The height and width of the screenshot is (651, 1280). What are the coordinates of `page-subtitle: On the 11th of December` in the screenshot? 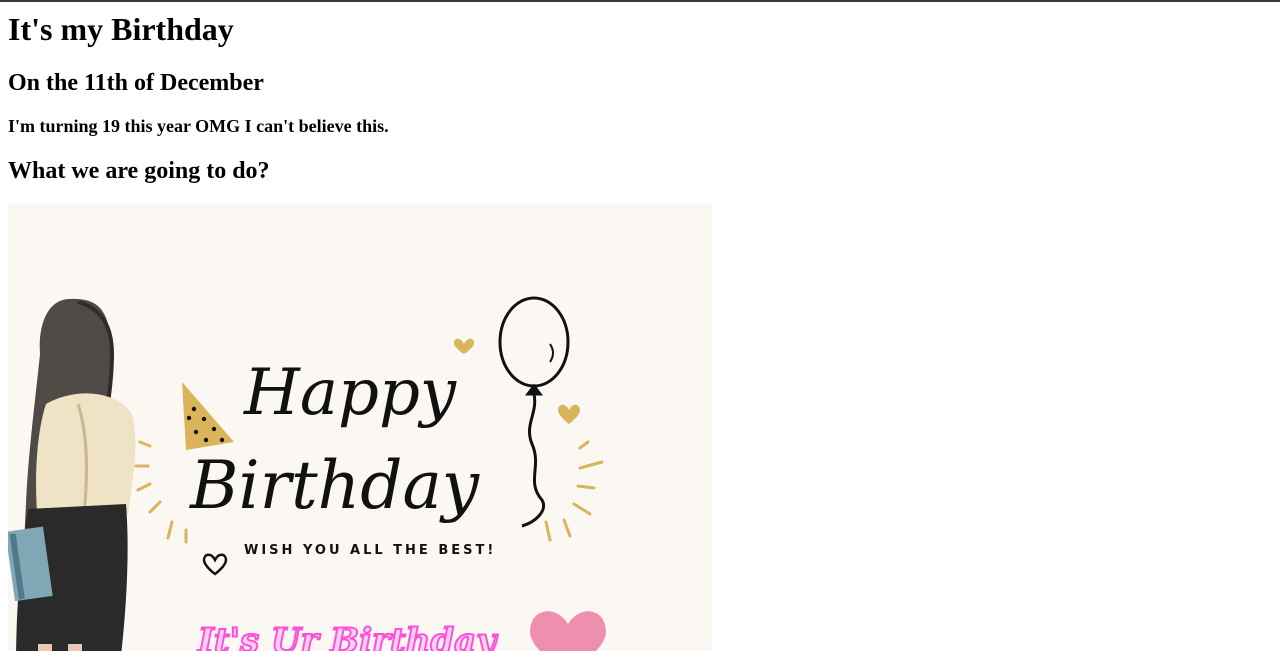 It's located at (136, 83).